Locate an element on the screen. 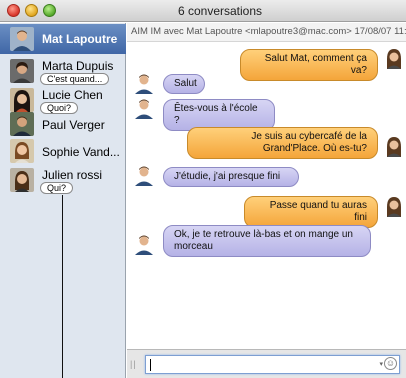 Image resolution: width=406 pixels, height=378 pixels. message-bubble-sent: Passe quand tu auras fini is located at coordinates (311, 212).